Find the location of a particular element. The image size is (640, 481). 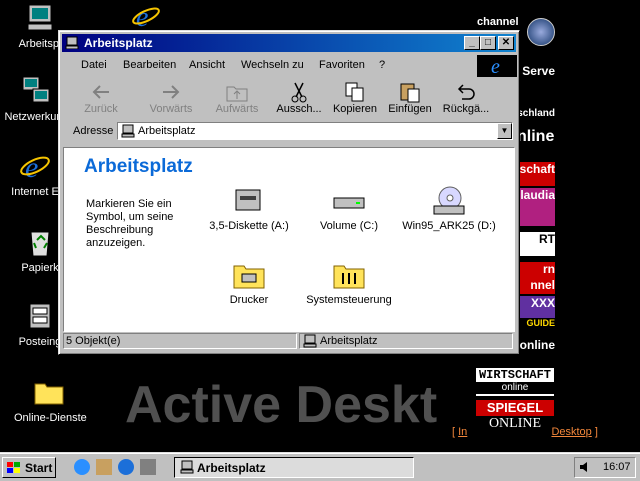

quicklaunch-outlook-icon is located at coordinates (104, 467).